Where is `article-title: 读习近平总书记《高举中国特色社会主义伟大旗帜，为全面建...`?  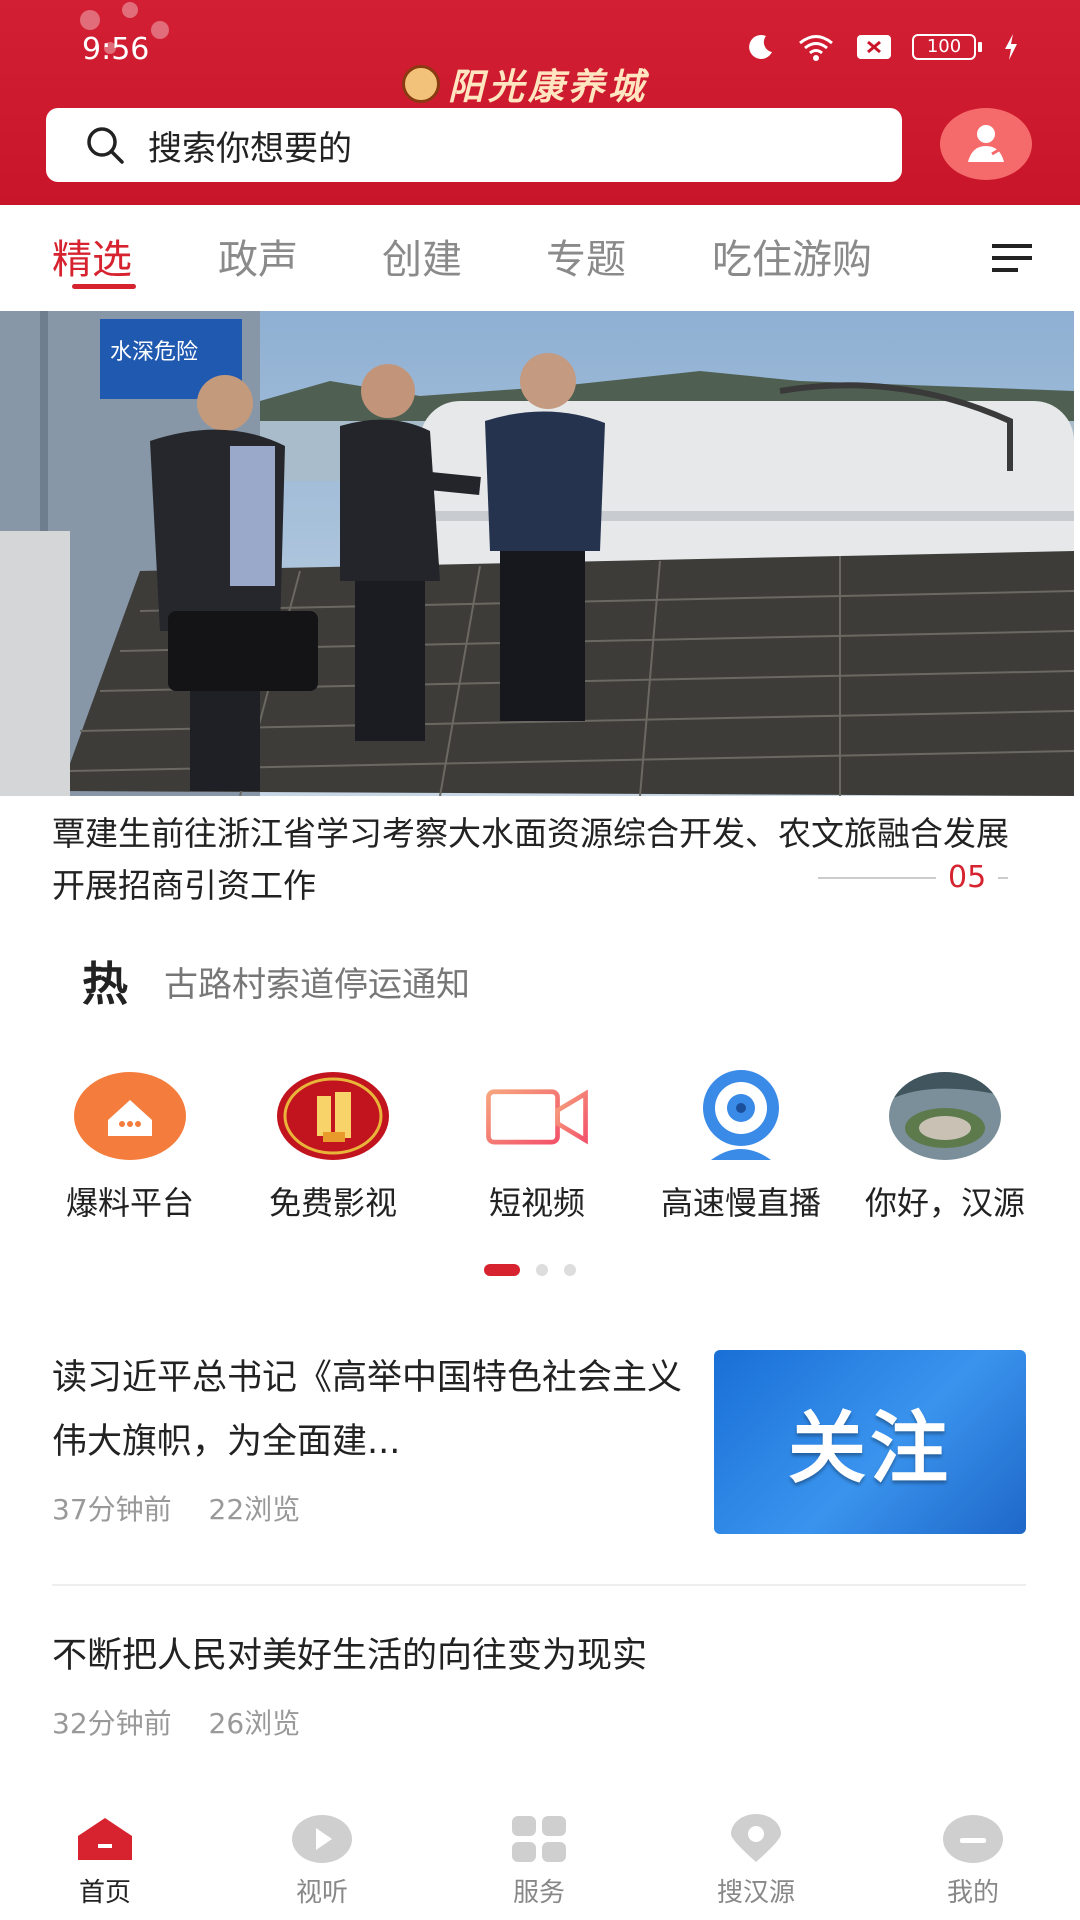
article-title: 读习近平总书记《高举中国特色社会主义伟大旗帜，为全面建... is located at coordinates (367, 1410).